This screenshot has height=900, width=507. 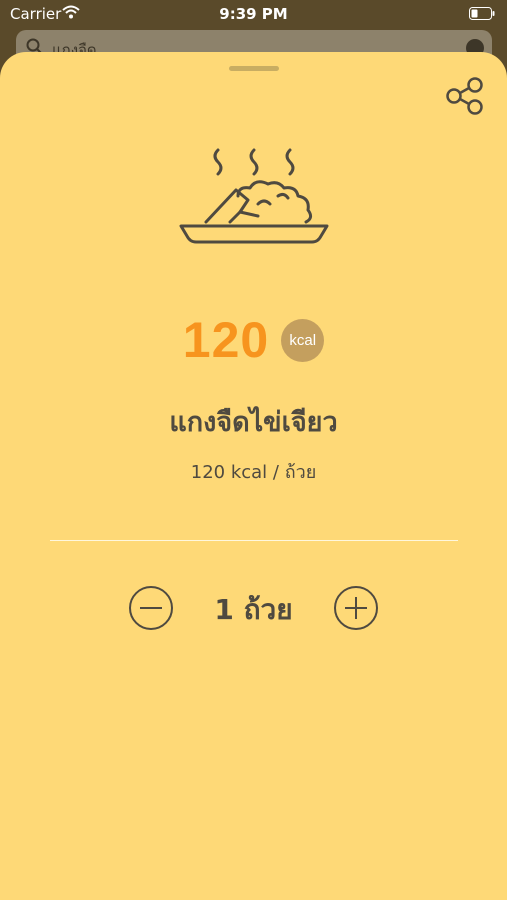 What do you see at coordinates (254, 68) in the screenshot?
I see `sheet-grabber` at bounding box center [254, 68].